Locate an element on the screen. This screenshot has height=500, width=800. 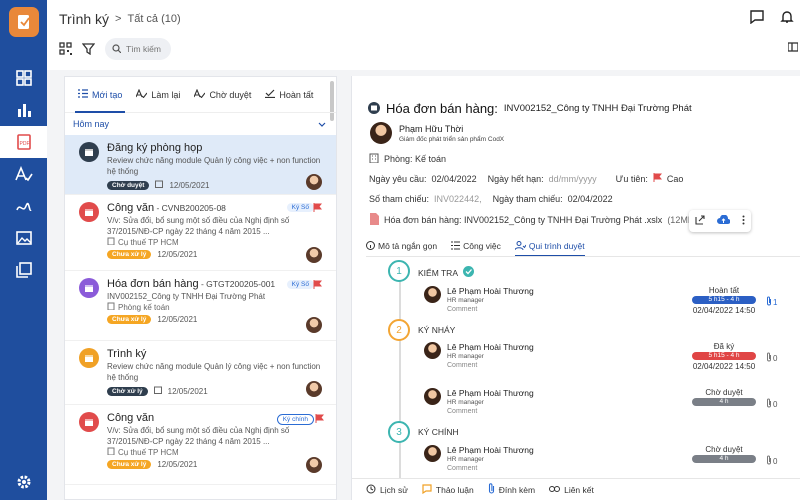
list-tabs: Mới tạo Làm lại Chờ duyệt Hoàn tất is located at coordinates (200, 95).